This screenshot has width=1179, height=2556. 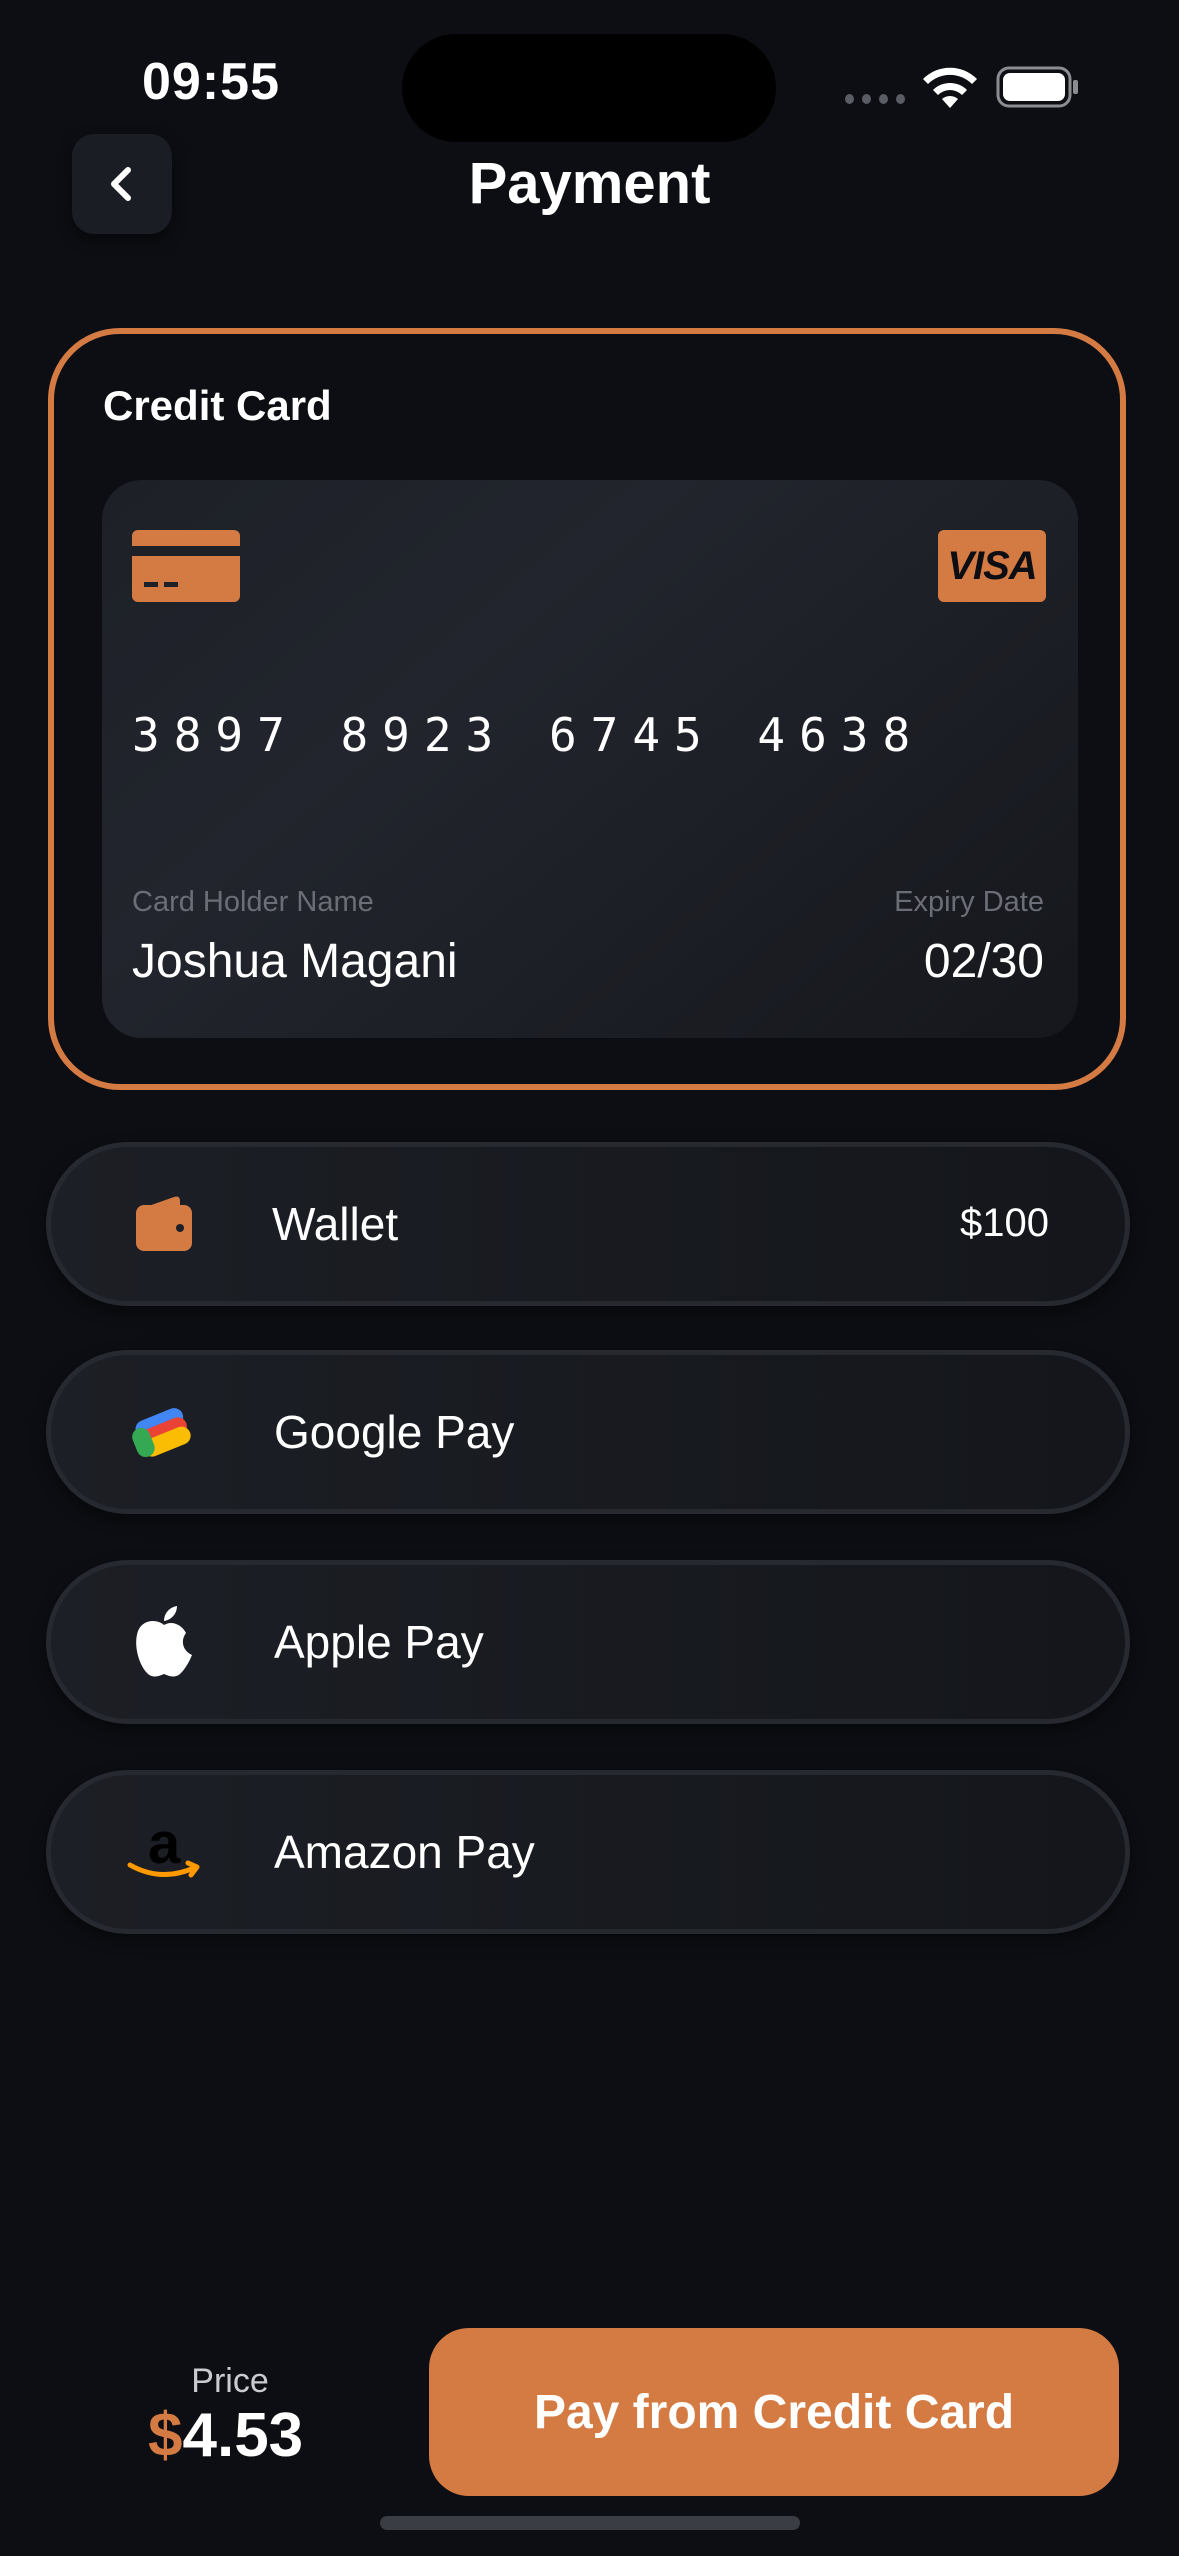 I want to click on card-number: 3897 8923 6745 4638, so click(x=528, y=735).